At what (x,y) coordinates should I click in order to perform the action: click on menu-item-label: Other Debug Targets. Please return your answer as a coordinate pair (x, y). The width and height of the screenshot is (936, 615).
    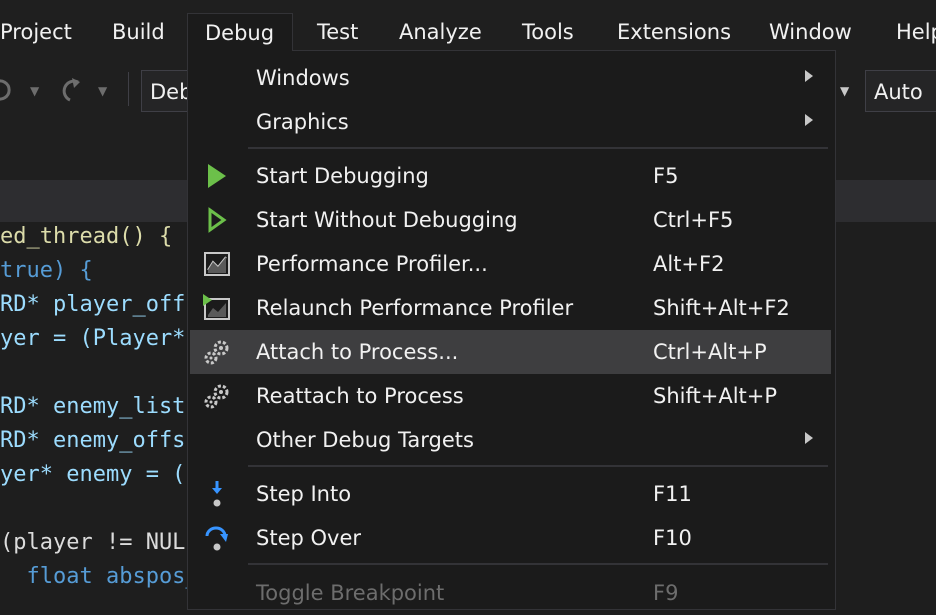
    Looking at the image, I should click on (365, 440).